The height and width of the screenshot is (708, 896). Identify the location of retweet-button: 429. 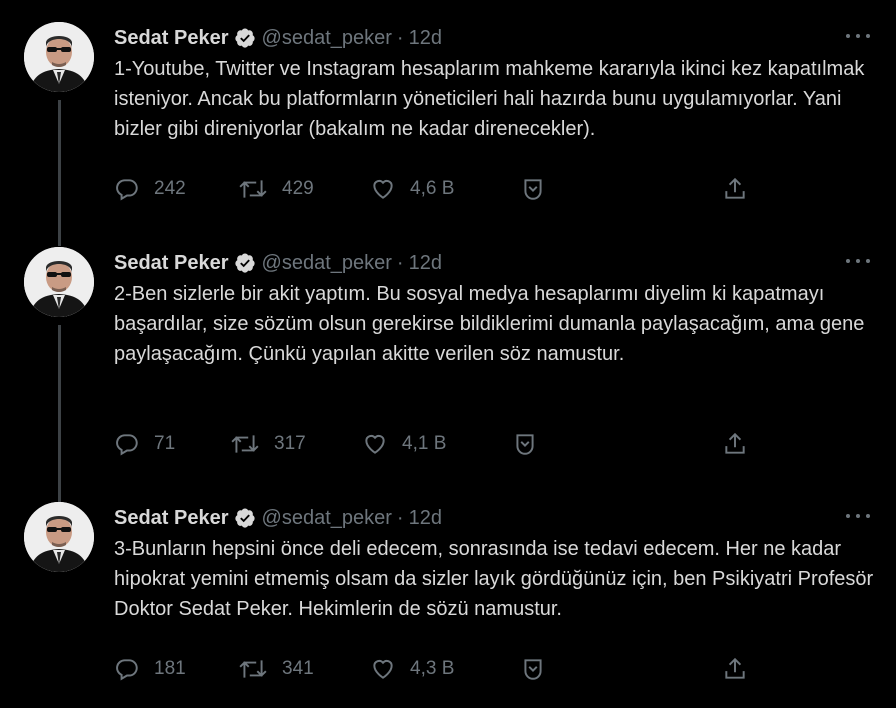
(276, 189).